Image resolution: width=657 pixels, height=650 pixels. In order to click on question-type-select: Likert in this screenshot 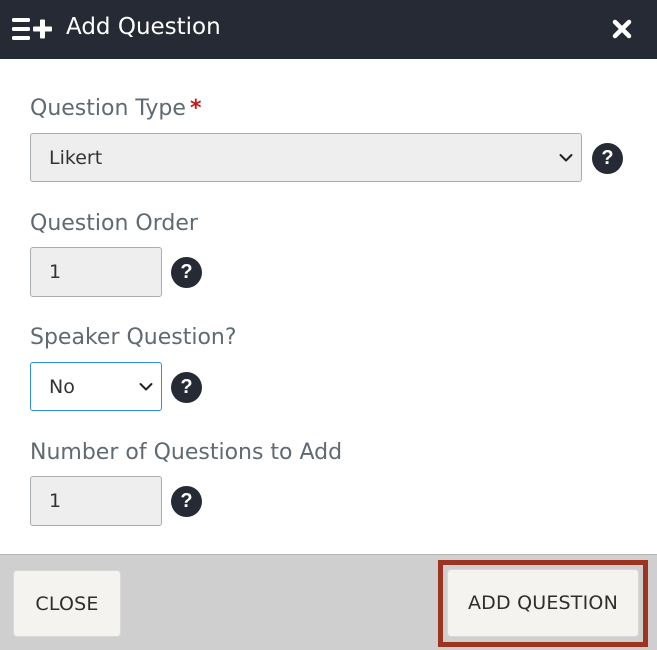, I will do `click(306, 157)`.